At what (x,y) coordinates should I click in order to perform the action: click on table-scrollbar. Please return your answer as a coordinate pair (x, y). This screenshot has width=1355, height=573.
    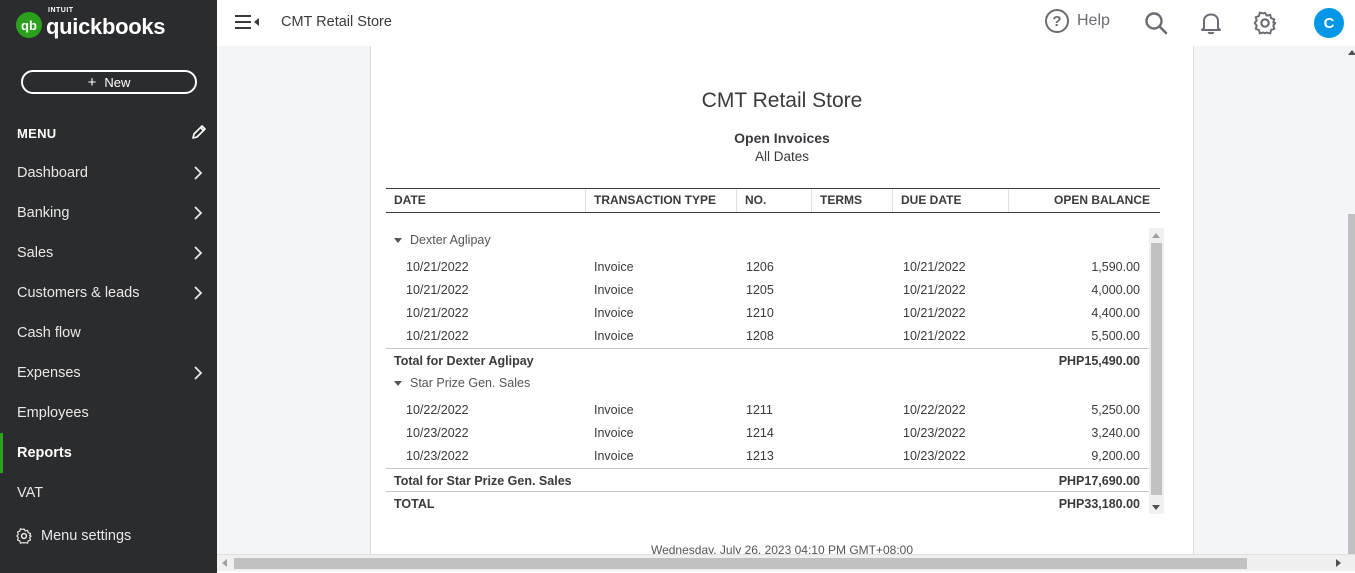
    Looking at the image, I should click on (1156, 371).